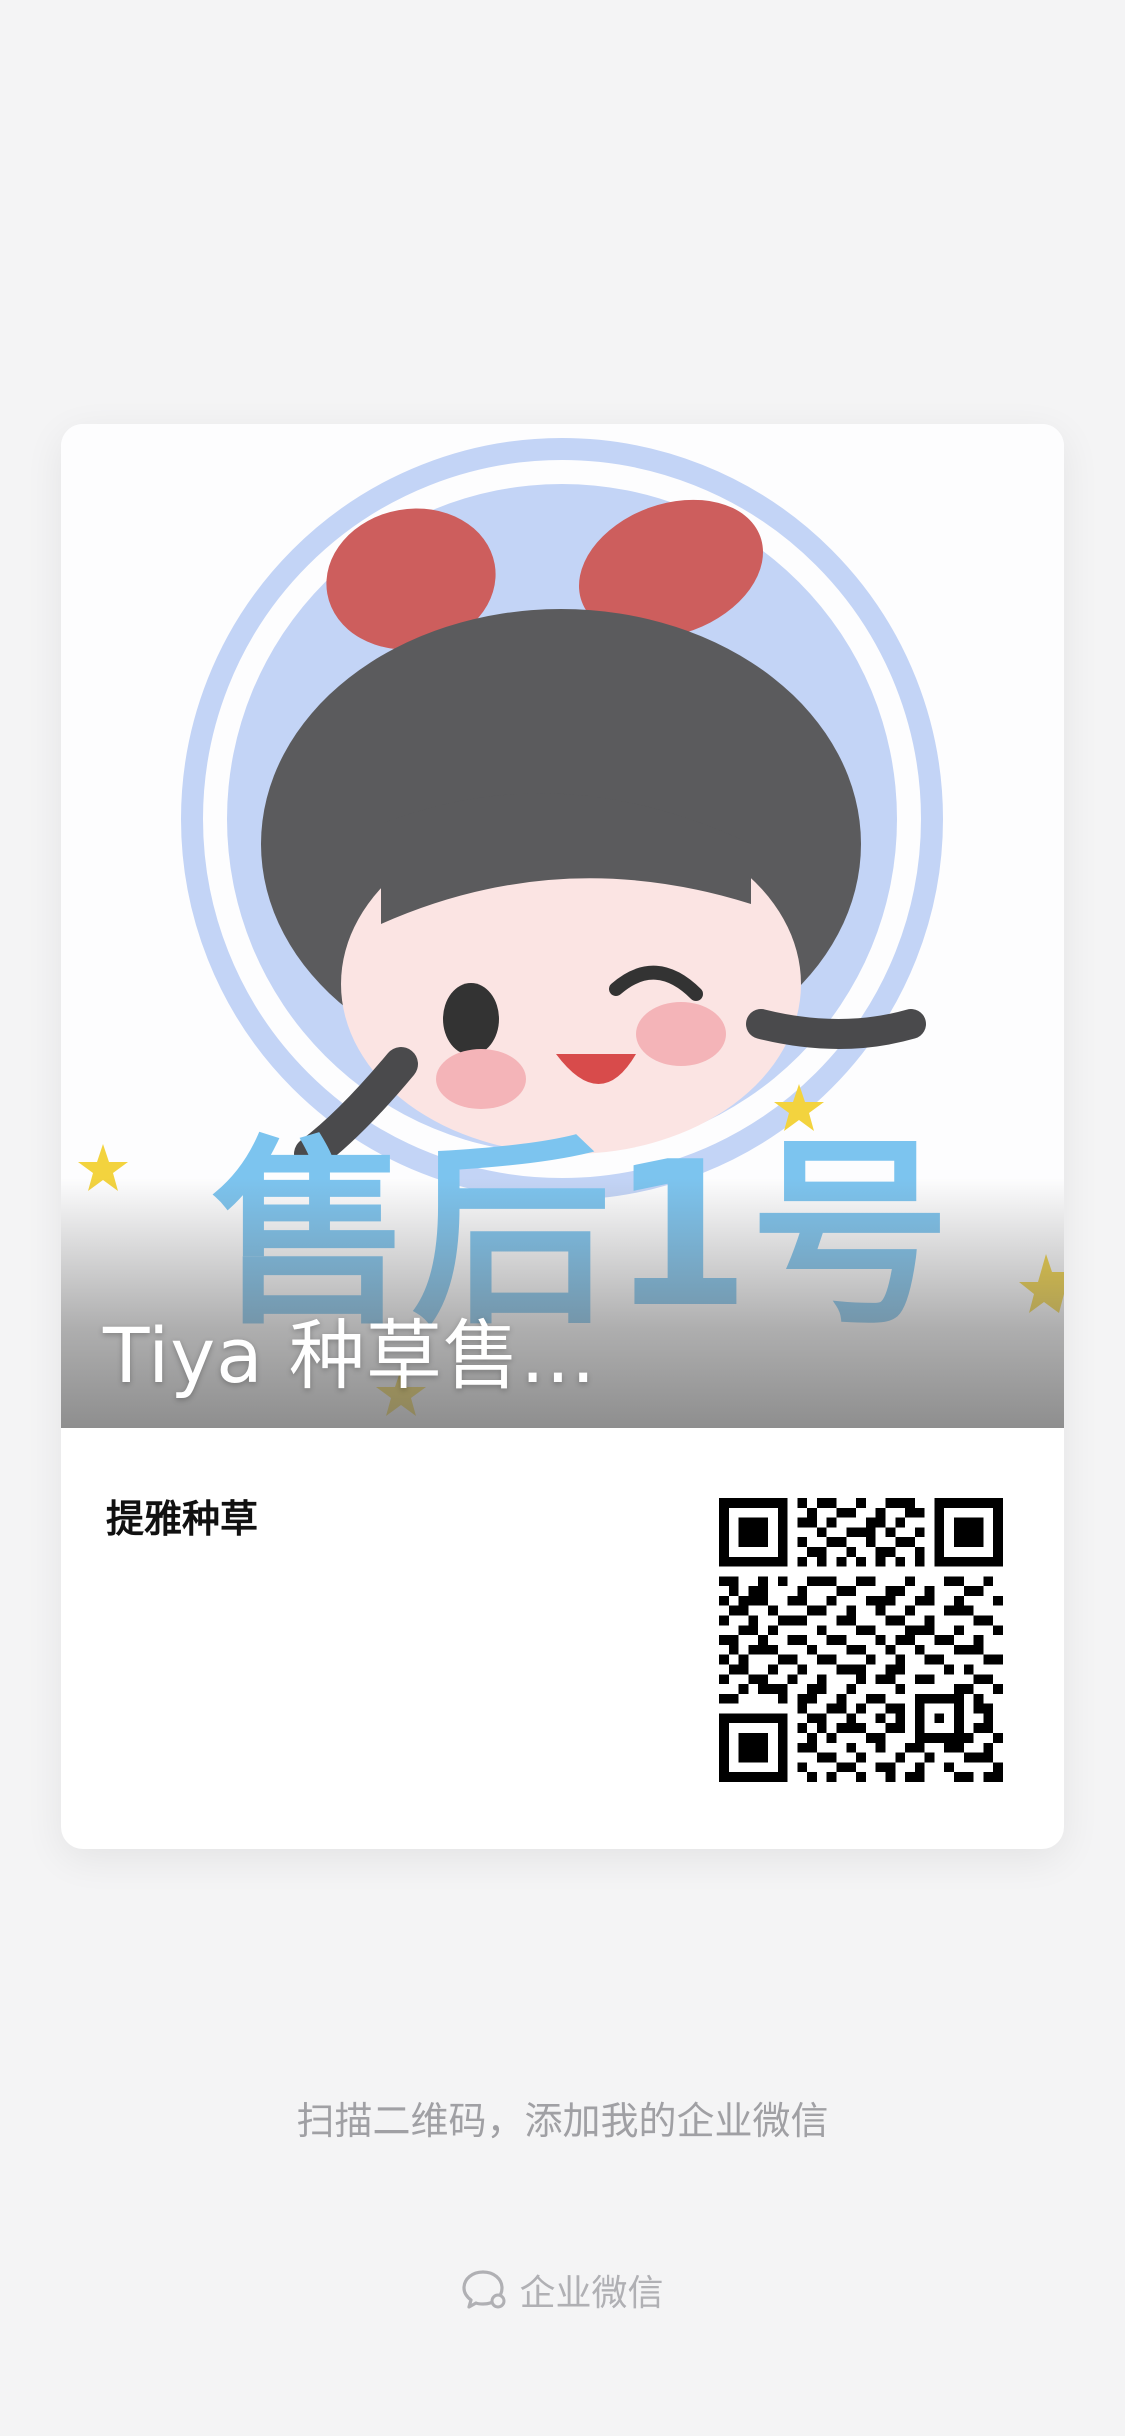  What do you see at coordinates (861, 1640) in the screenshot?
I see `qr-code` at bounding box center [861, 1640].